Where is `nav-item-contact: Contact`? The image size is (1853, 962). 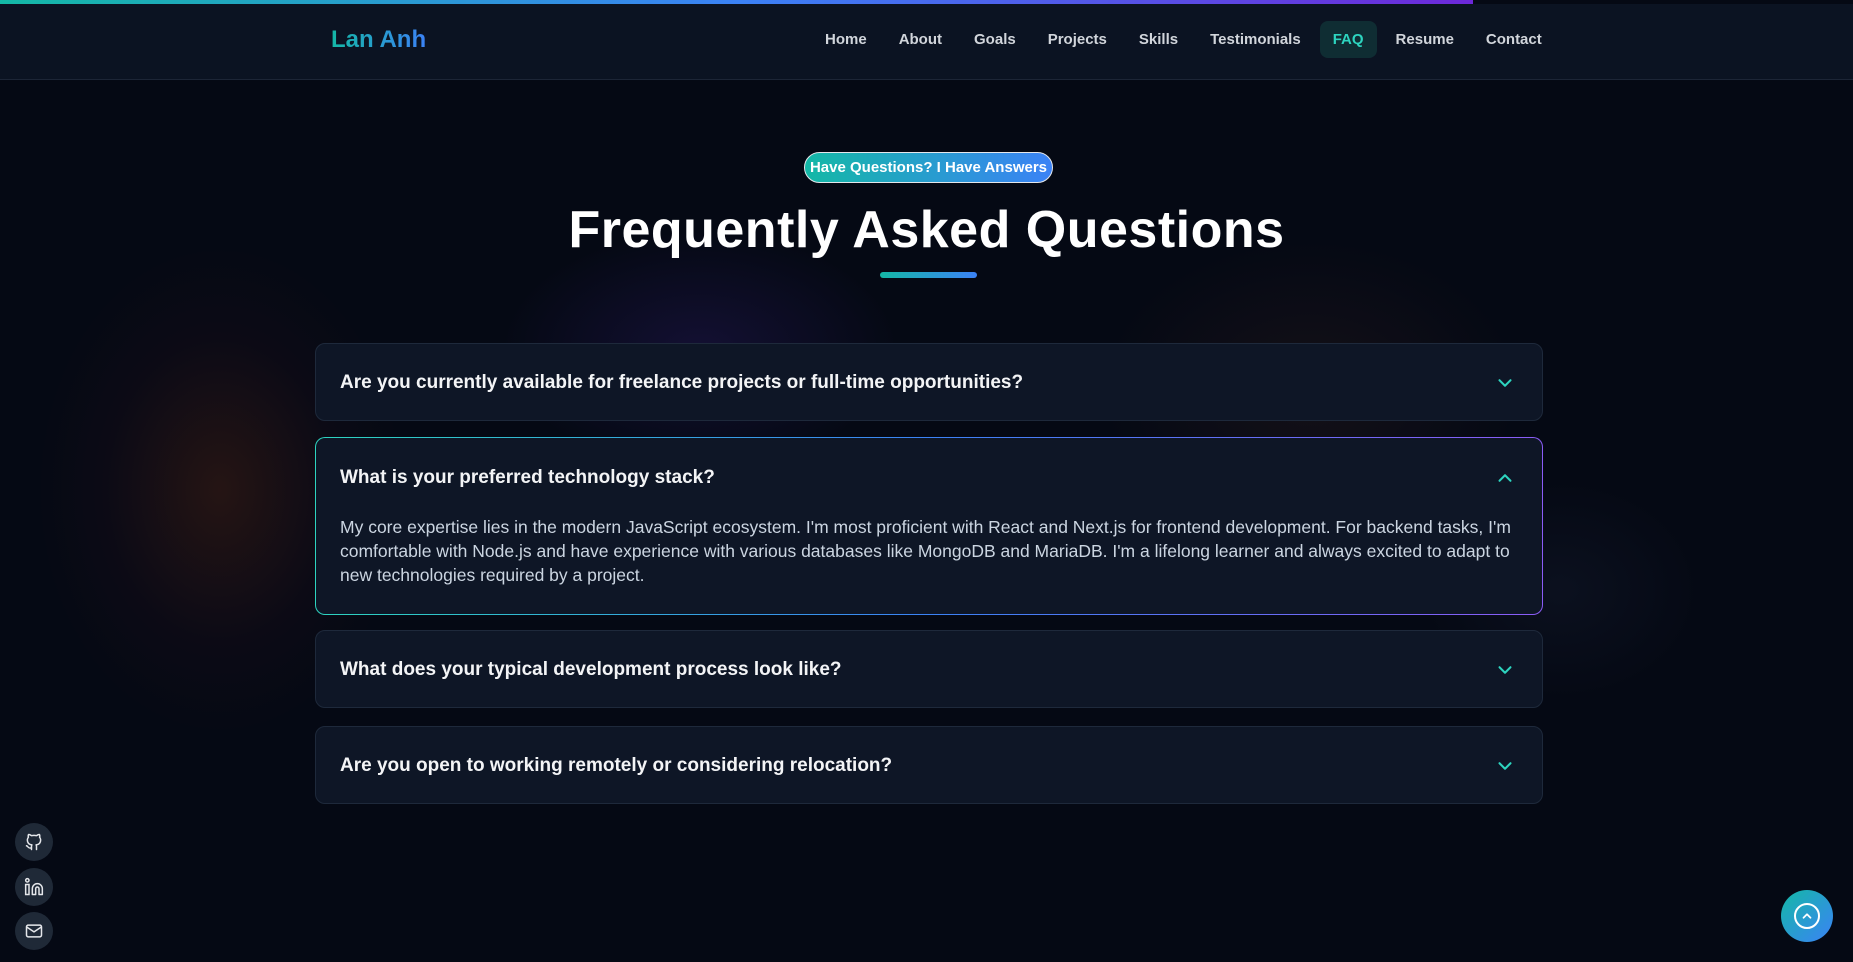 nav-item-contact: Contact is located at coordinates (1514, 39).